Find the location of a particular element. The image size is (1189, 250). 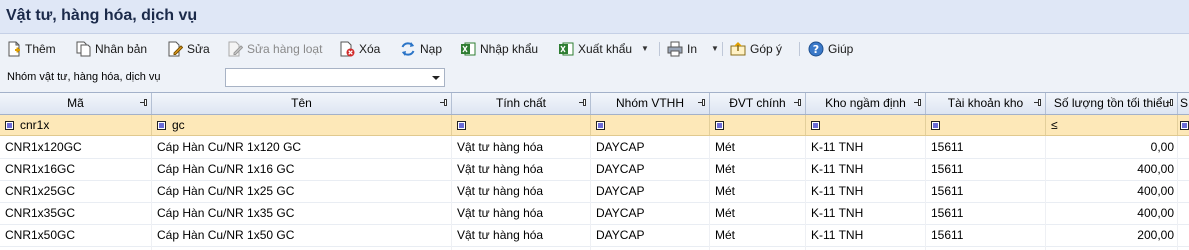

filter-cell-account is located at coordinates (986, 125).